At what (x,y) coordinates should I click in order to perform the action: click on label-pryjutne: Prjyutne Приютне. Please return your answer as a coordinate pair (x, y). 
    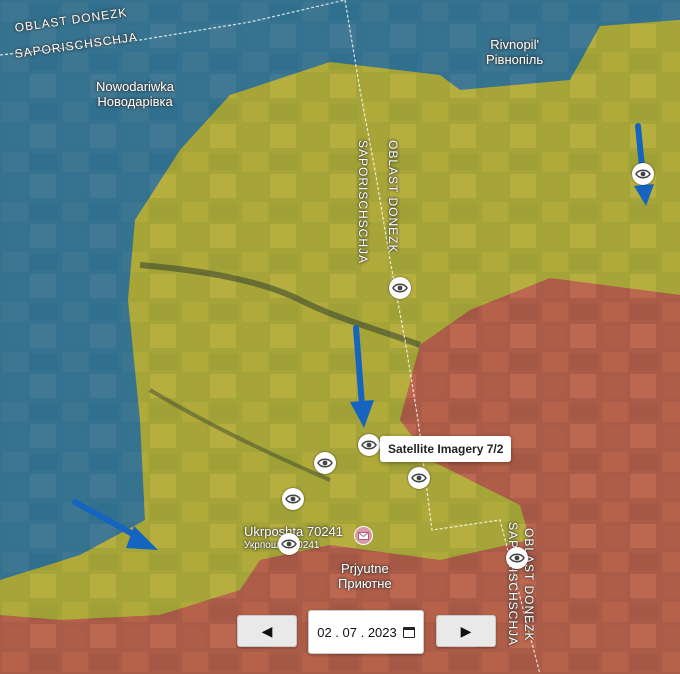
    Looking at the image, I should click on (365, 576).